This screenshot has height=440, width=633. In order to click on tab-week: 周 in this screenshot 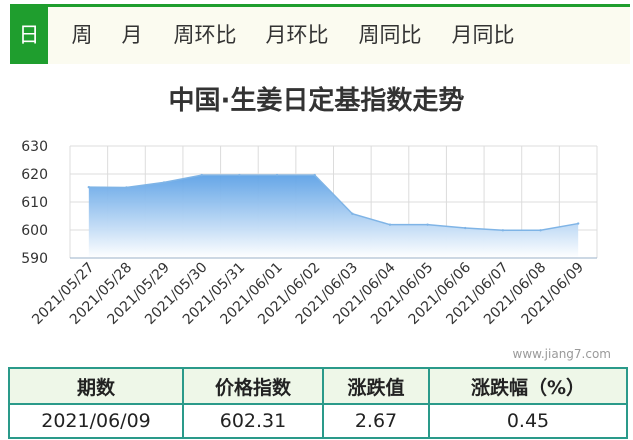, I will do `click(82, 35)`.